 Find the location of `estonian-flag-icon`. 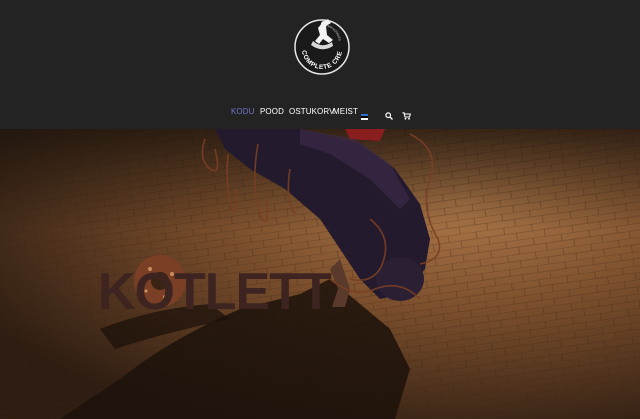

estonian-flag-icon is located at coordinates (364, 116).